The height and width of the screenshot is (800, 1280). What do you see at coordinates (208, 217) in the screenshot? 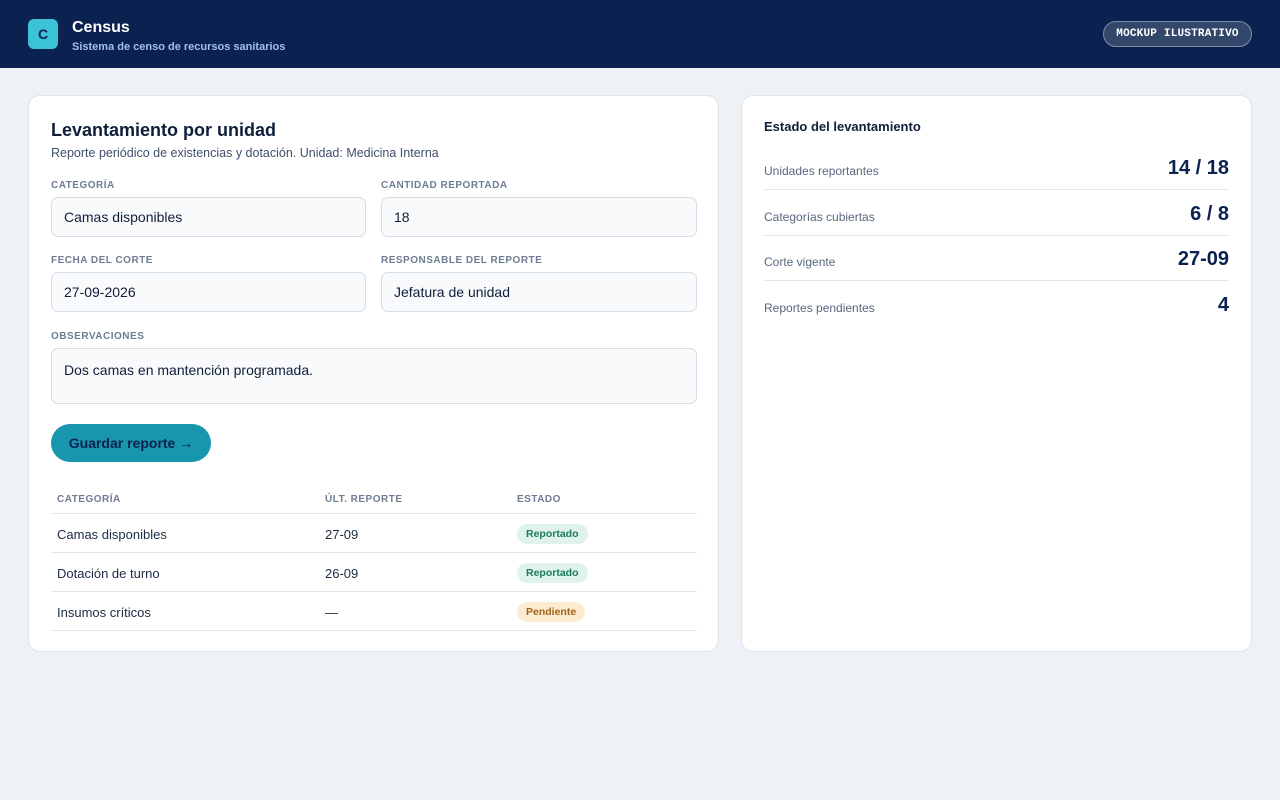
I see `category-input` at bounding box center [208, 217].